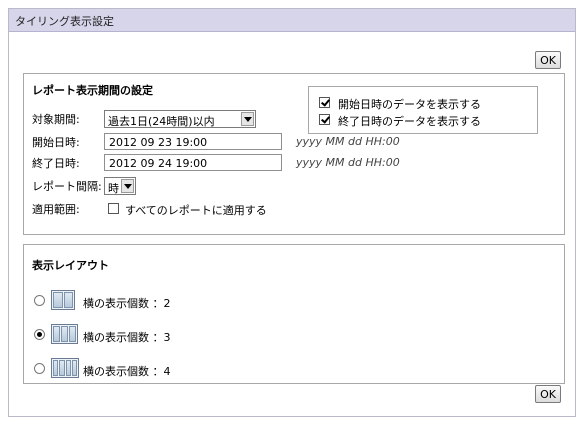  Describe the element at coordinates (120, 186) in the screenshot. I see `report-interval-select: 時` at that location.